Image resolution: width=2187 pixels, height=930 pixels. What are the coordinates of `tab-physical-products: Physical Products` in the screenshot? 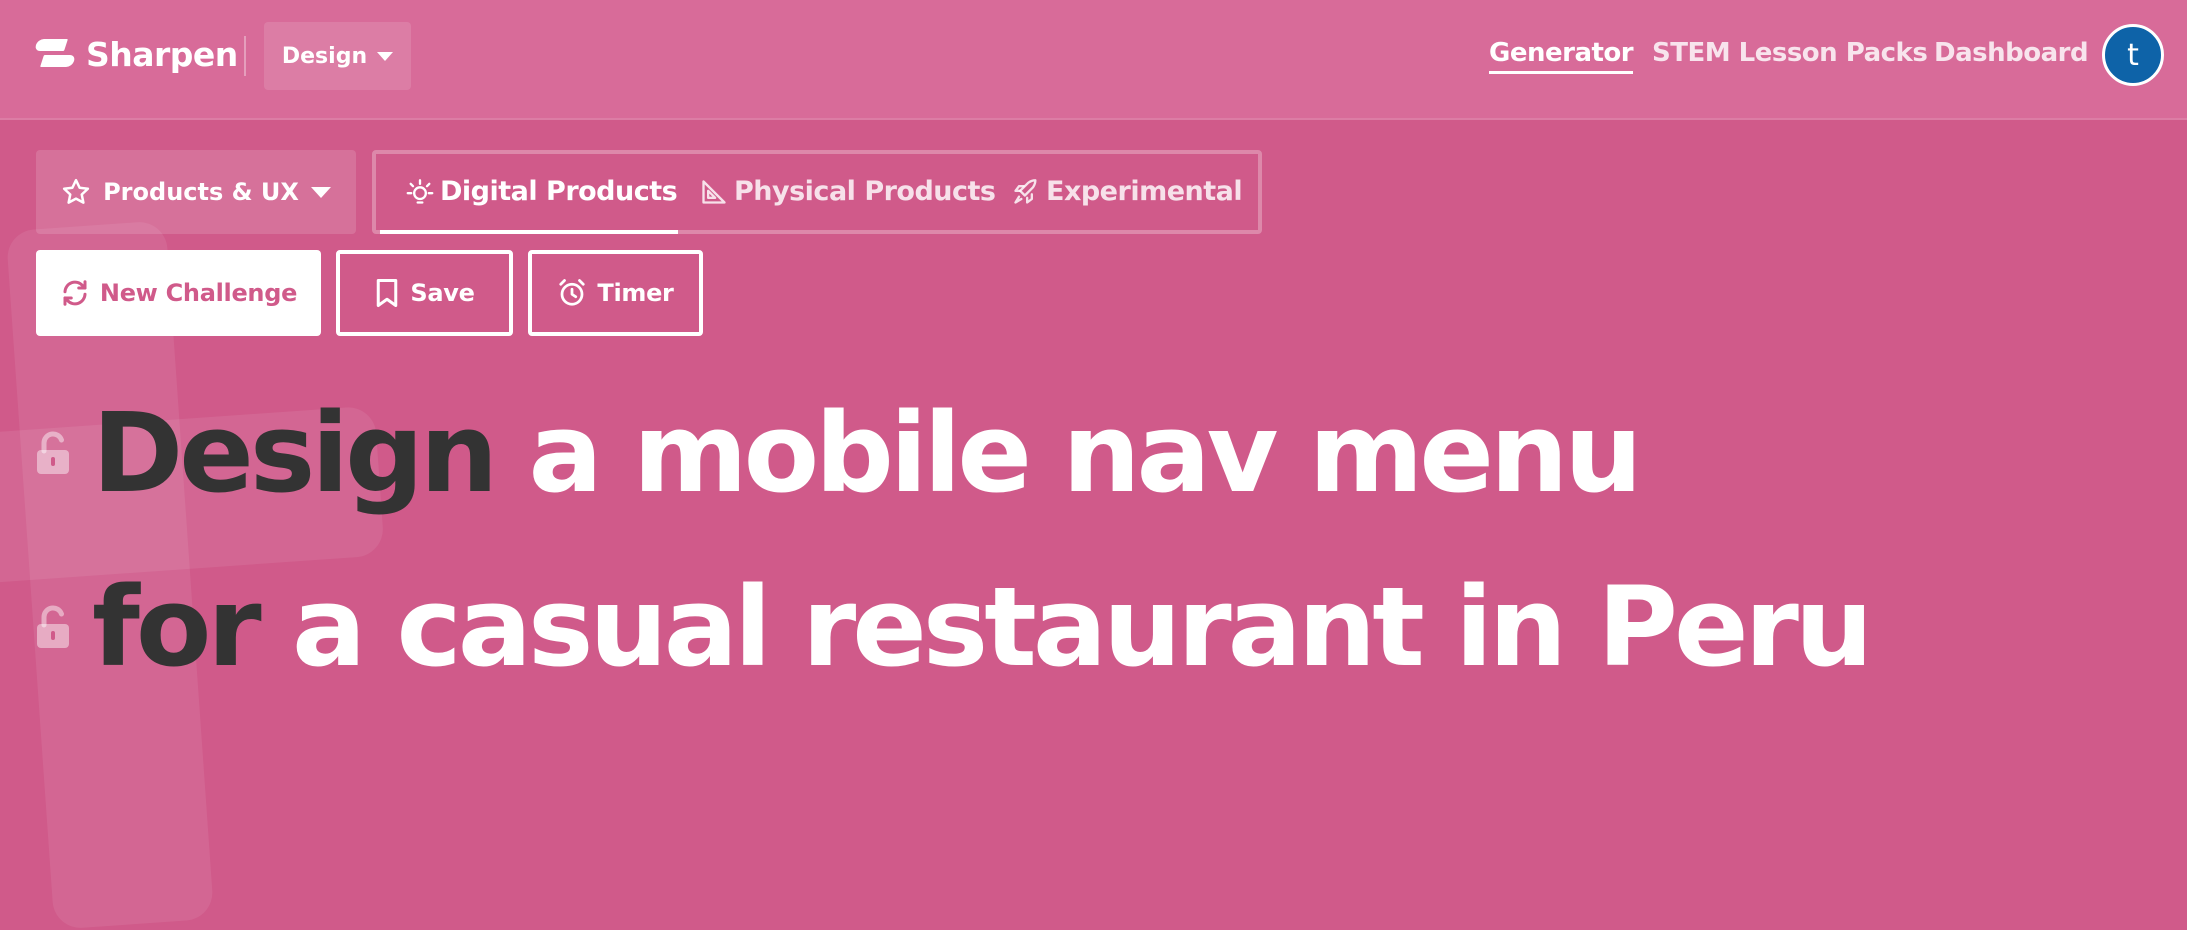 It's located at (848, 191).